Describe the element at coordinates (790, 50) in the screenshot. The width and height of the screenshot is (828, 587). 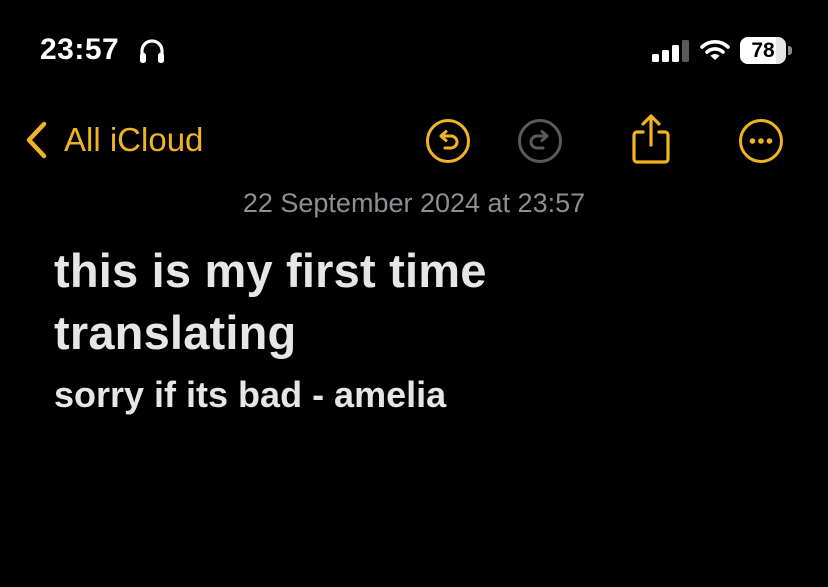
I see `battery-cap` at that location.